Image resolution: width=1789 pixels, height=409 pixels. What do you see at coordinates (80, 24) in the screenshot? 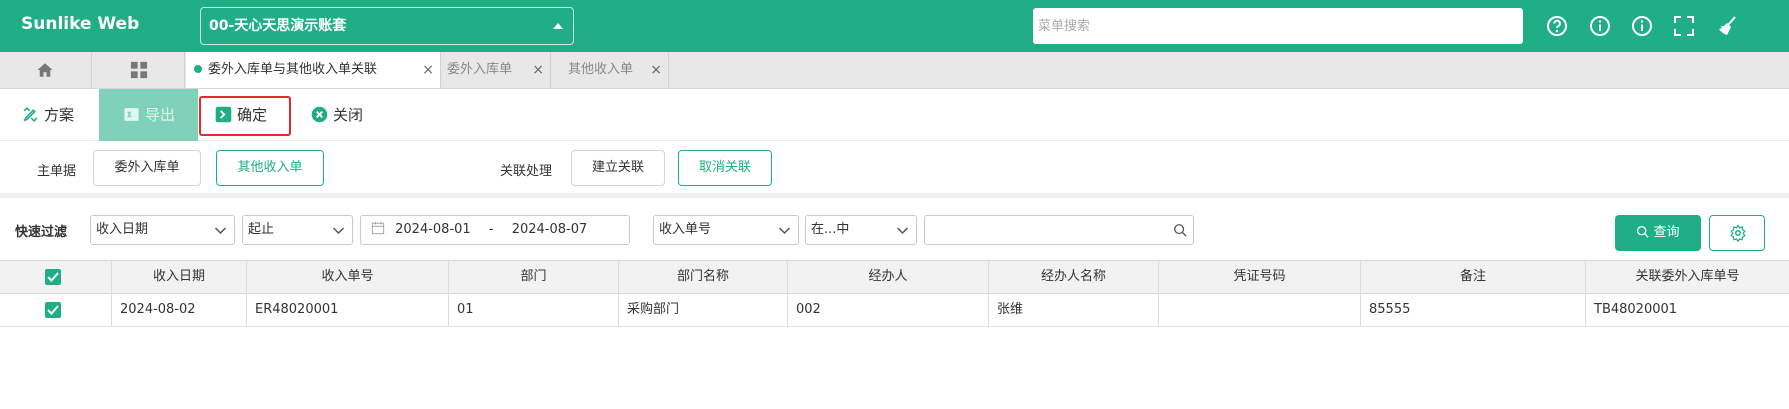
I see `app-brand: Sunlike Web` at bounding box center [80, 24].